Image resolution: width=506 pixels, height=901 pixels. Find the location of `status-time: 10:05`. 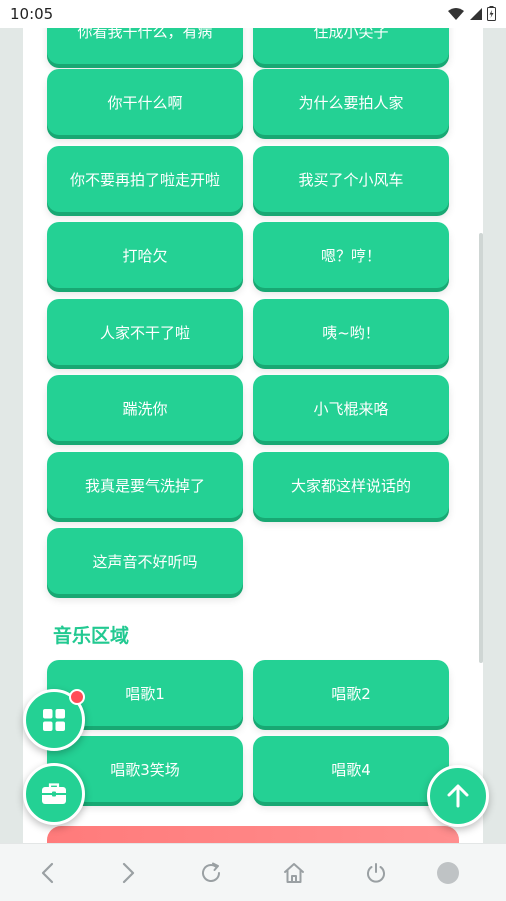

status-time: 10:05 is located at coordinates (32, 14).